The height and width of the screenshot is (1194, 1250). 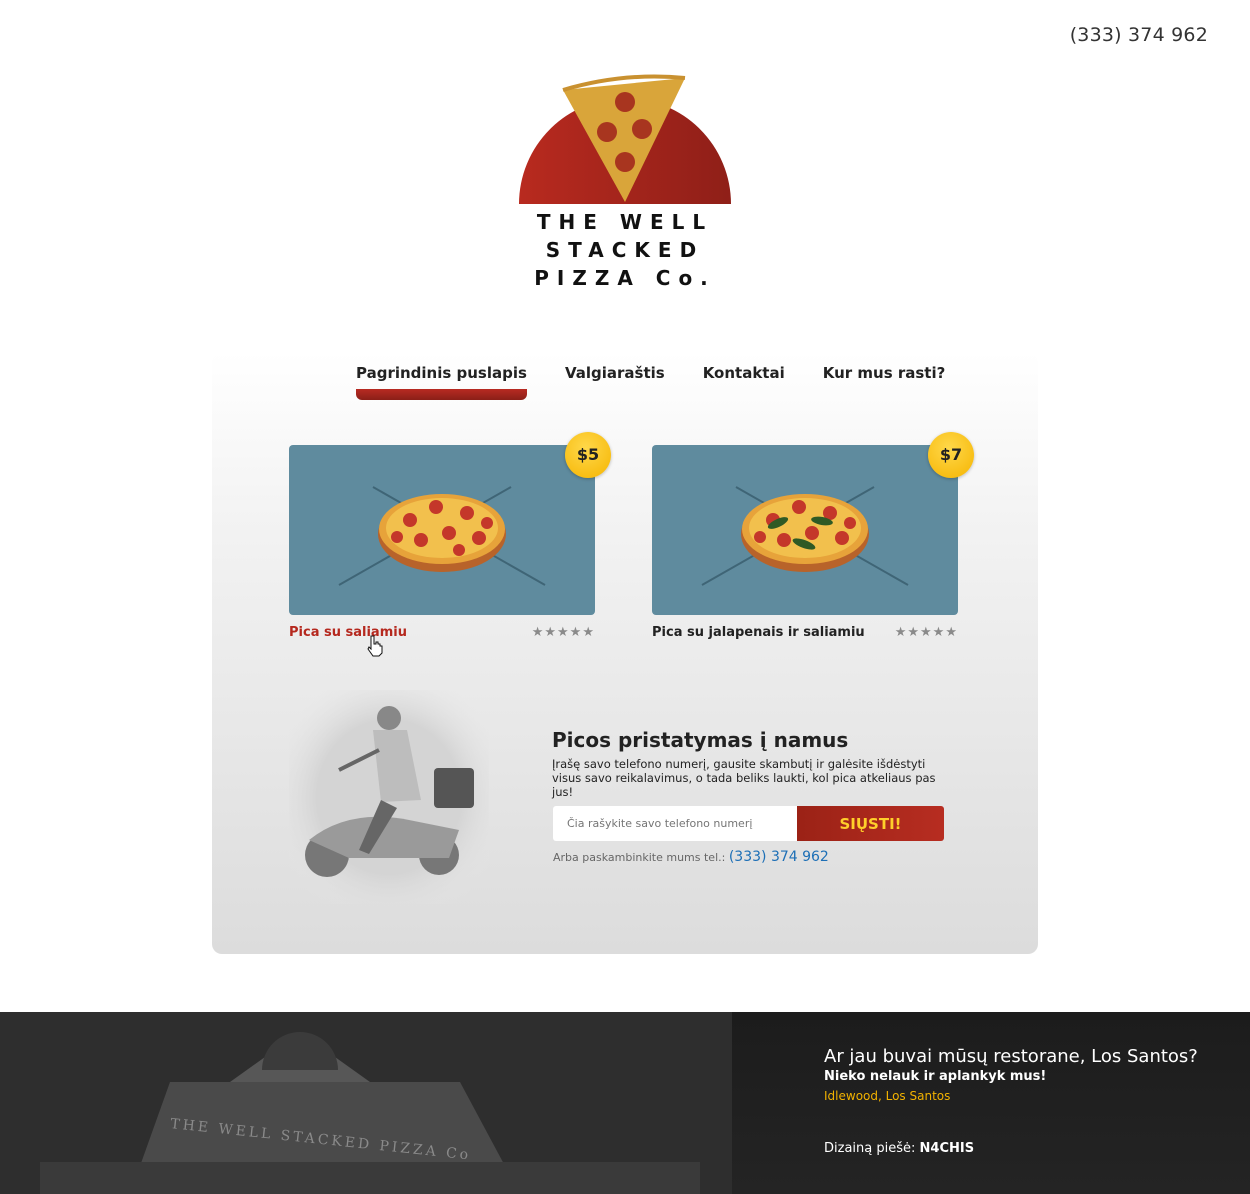 I want to click on product-title: Pica su saliamiu, so click(x=348, y=632).